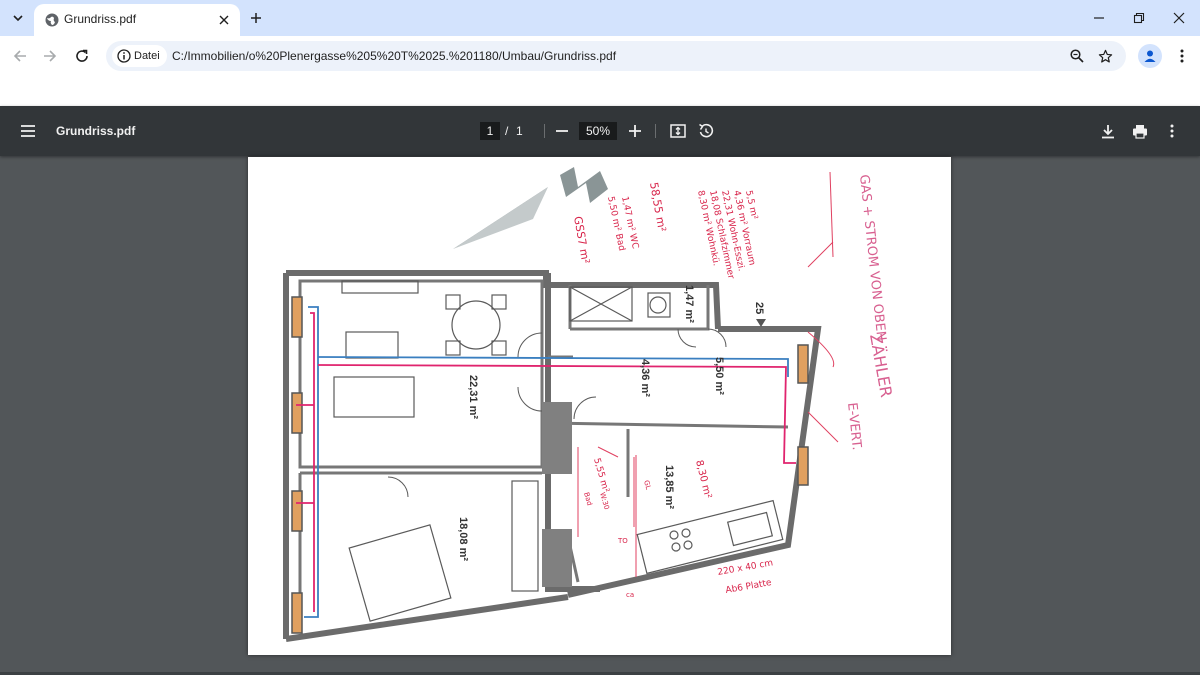 Image resolution: width=1200 pixels, height=675 pixels. Describe the element at coordinates (881, 365) in the screenshot. I see `meter-note: ZÄHLER` at that location.